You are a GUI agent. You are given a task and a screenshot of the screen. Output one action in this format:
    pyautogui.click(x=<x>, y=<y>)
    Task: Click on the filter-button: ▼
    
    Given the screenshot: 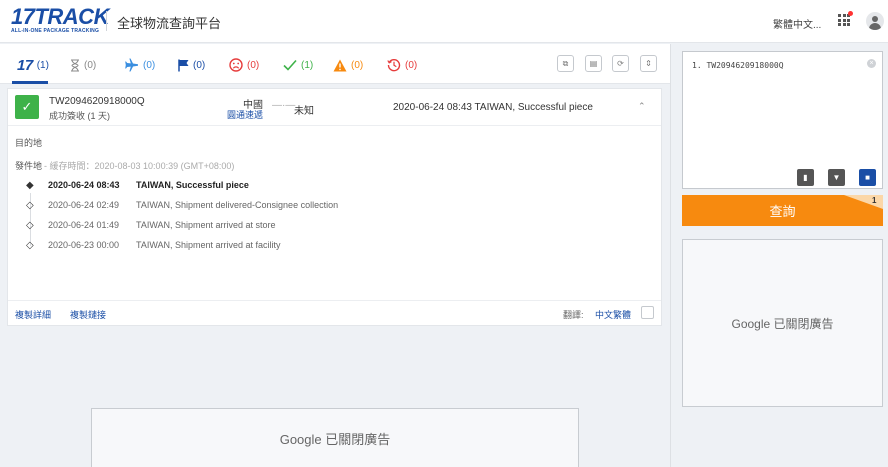 What is the action you would take?
    pyautogui.click(x=836, y=177)
    